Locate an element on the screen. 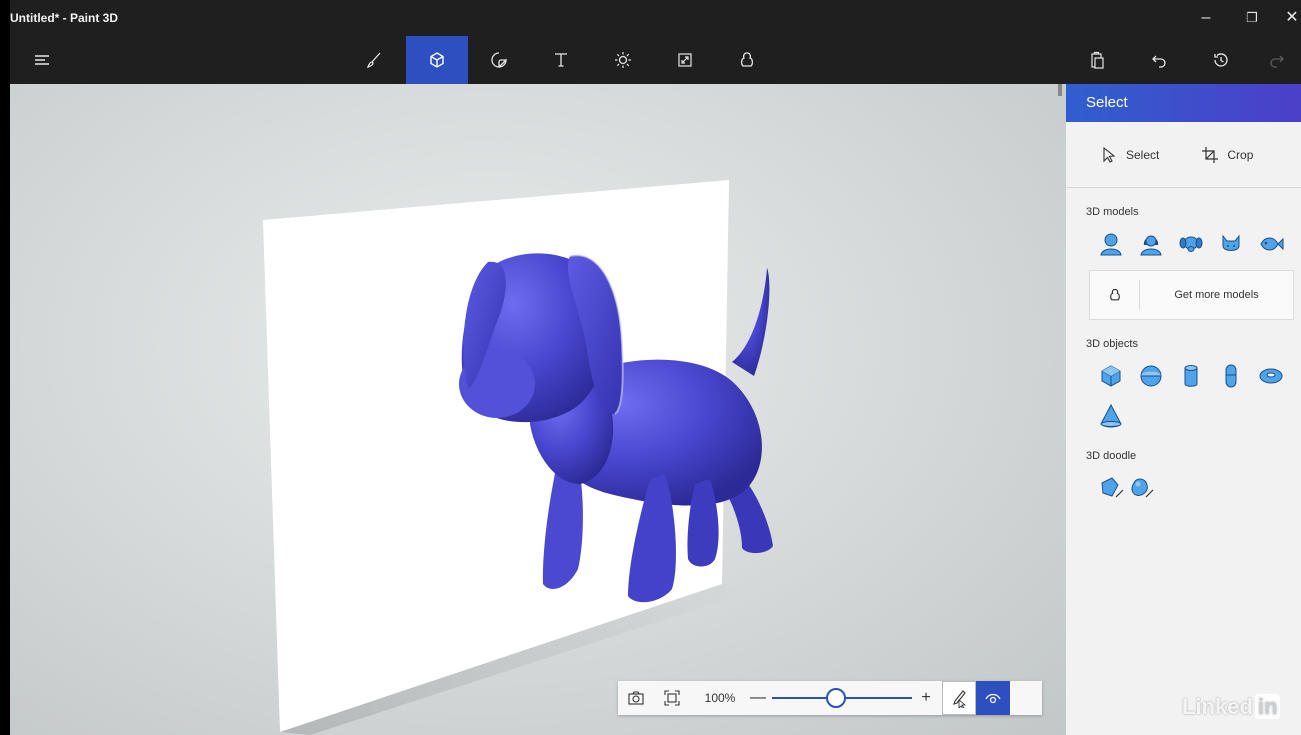 The height and width of the screenshot is (735, 1301). 3d-view-button is located at coordinates (993, 698).